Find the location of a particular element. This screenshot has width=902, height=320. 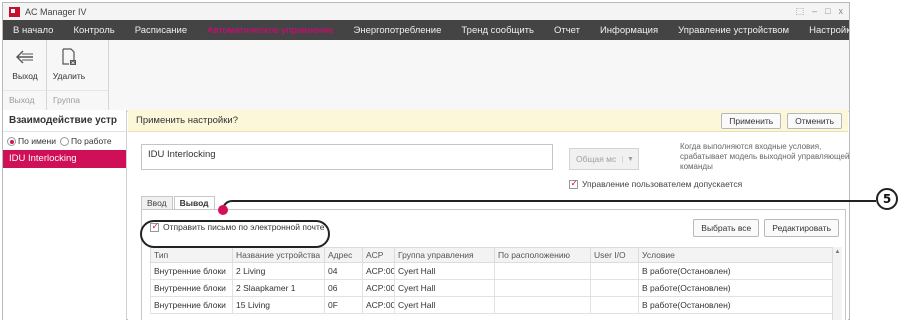

column-header: User I/O is located at coordinates (614, 255).